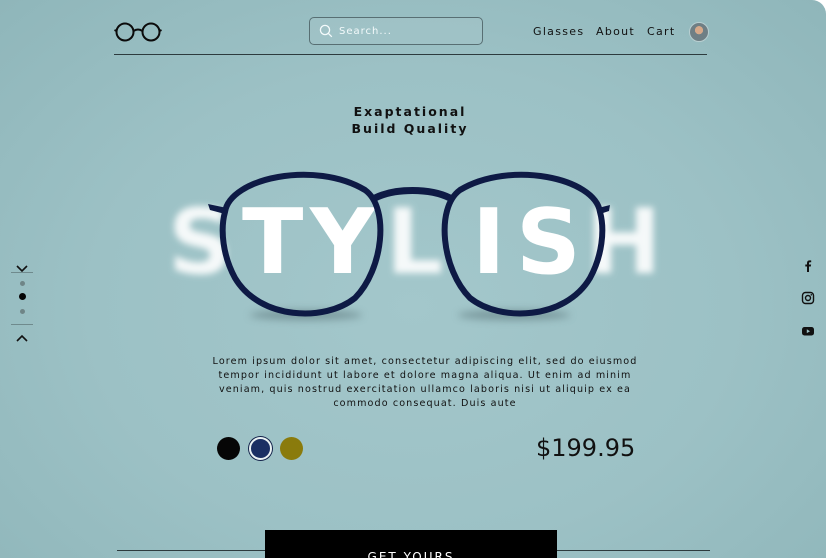  Describe the element at coordinates (260, 448) in the screenshot. I see `color-option-navy-selected` at that location.